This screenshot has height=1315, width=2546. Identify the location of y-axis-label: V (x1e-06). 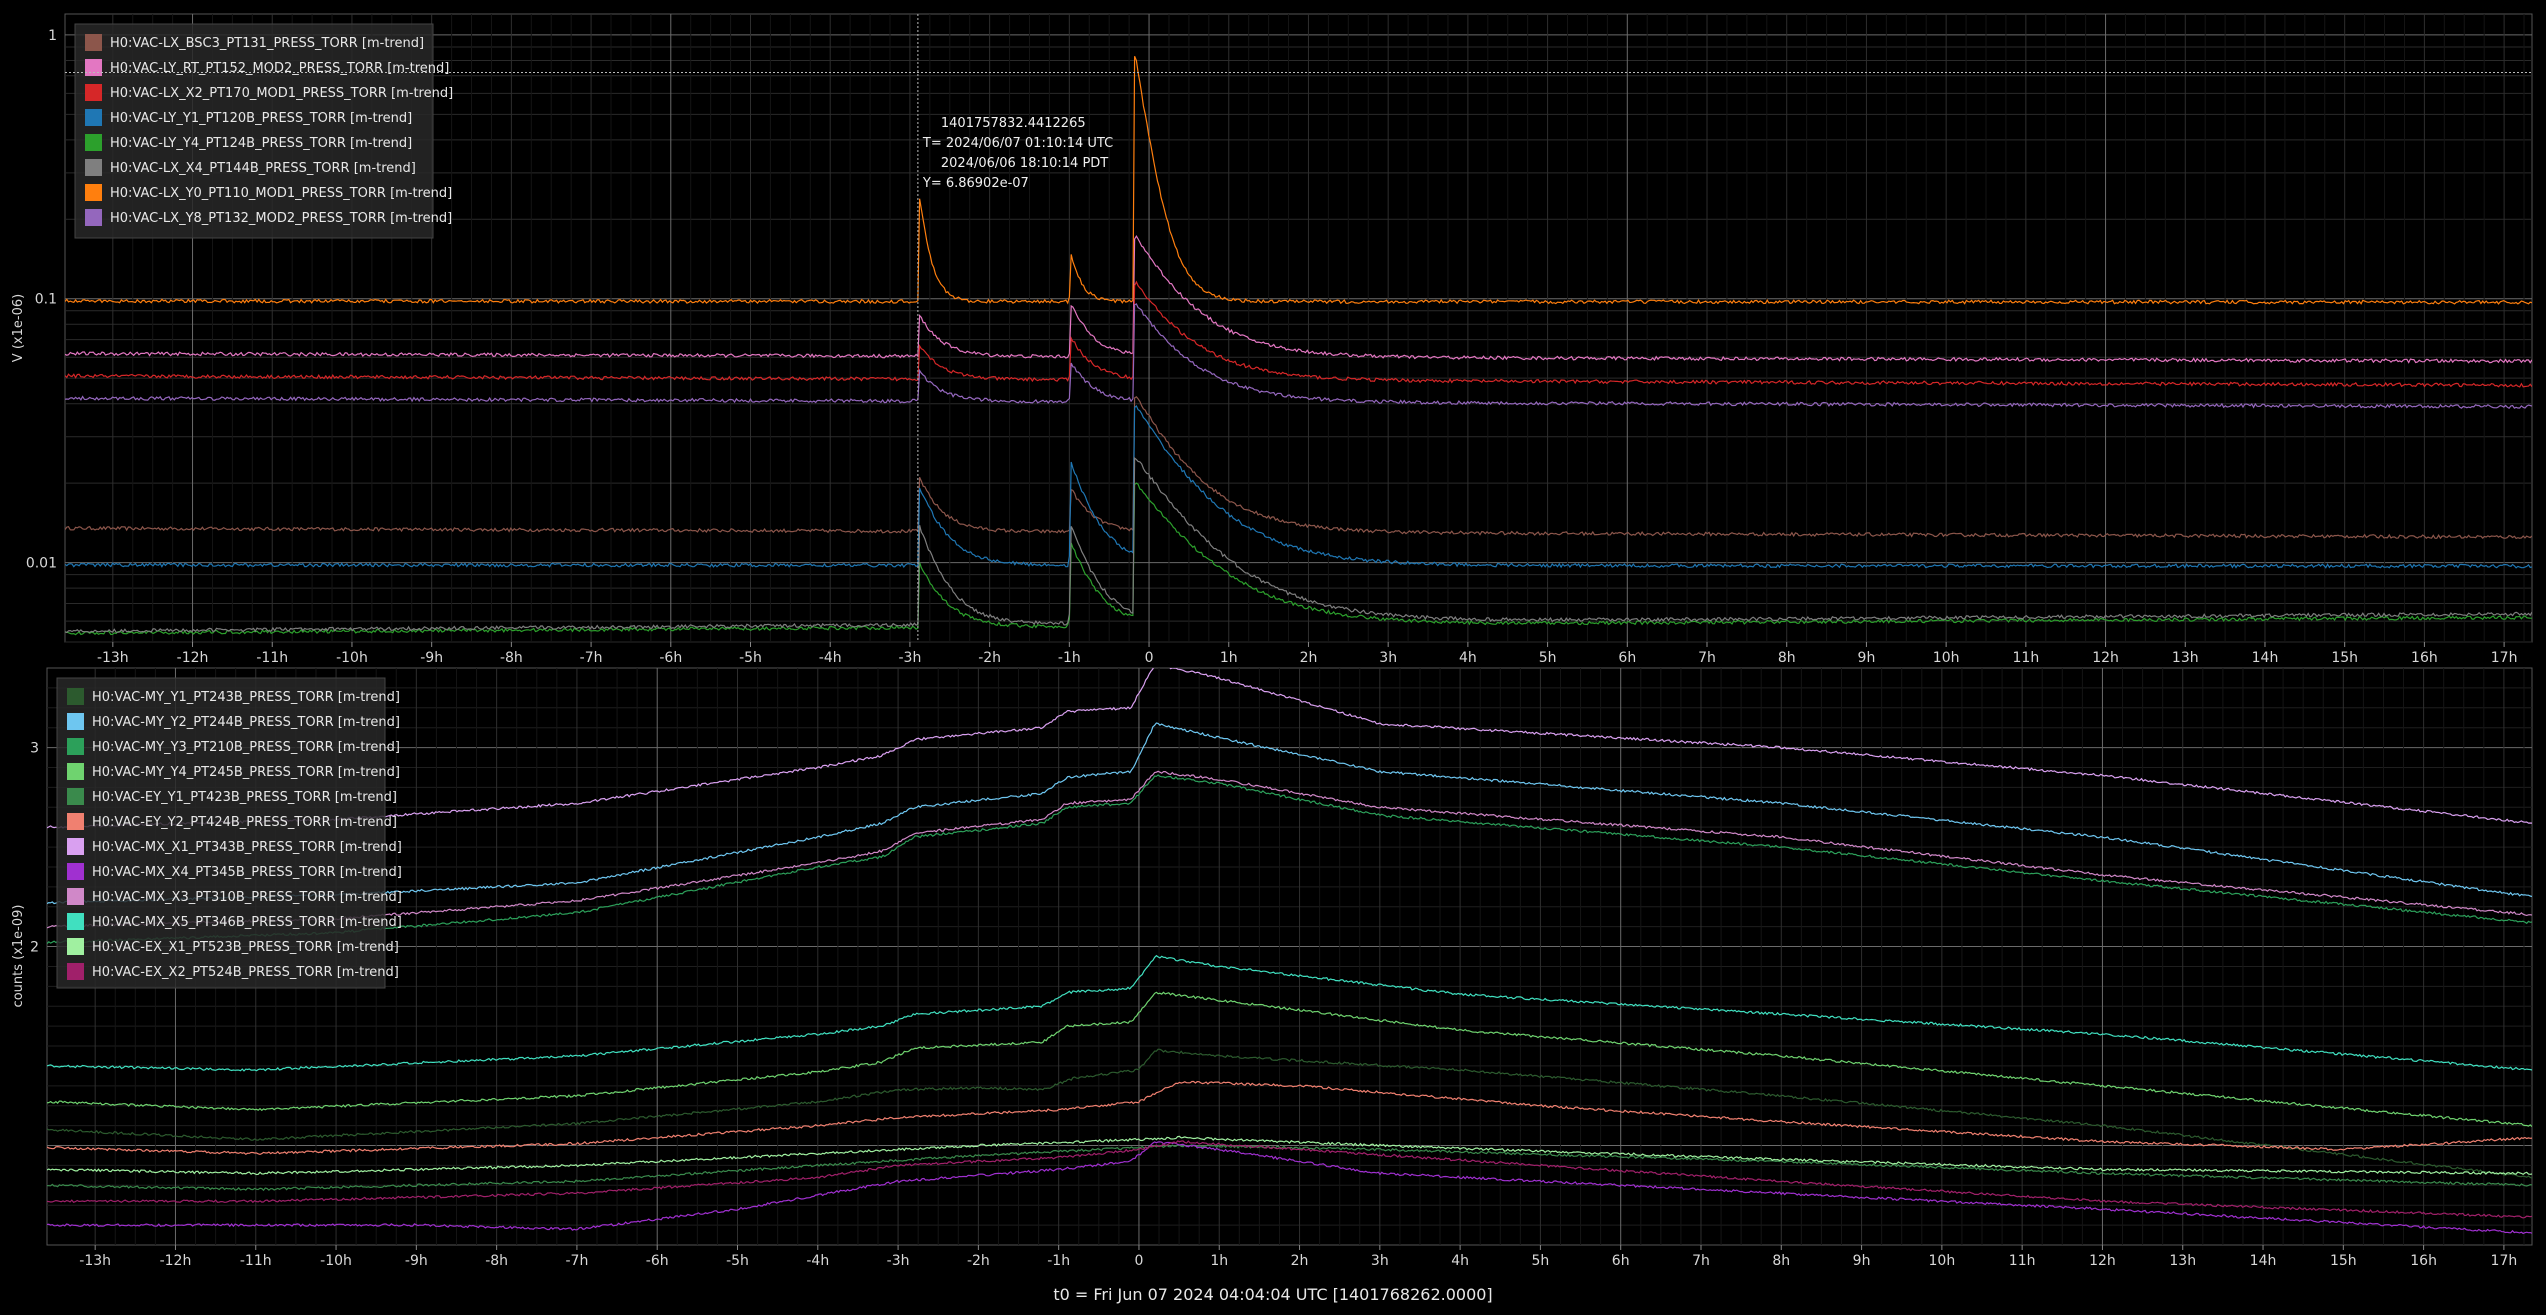
(18, 328).